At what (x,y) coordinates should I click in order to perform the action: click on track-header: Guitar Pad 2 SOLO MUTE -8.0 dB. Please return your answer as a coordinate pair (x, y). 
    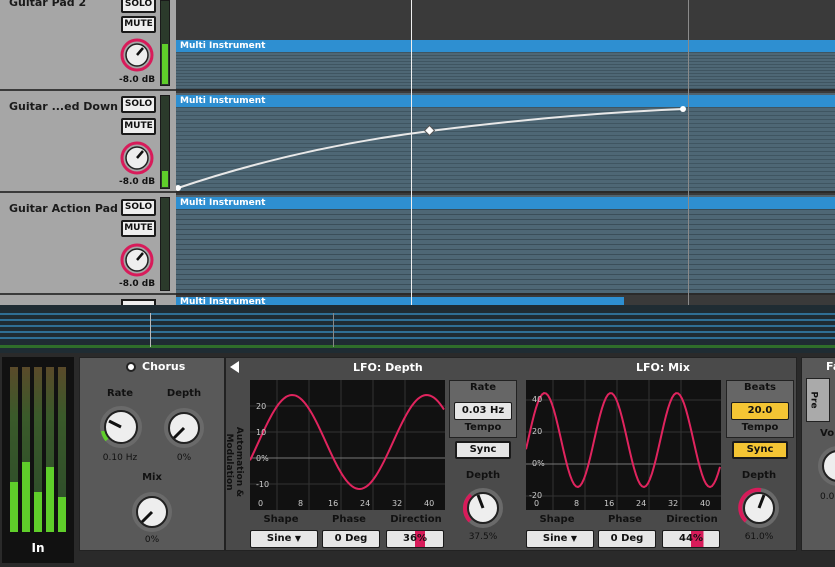
    Looking at the image, I should click on (88, 45).